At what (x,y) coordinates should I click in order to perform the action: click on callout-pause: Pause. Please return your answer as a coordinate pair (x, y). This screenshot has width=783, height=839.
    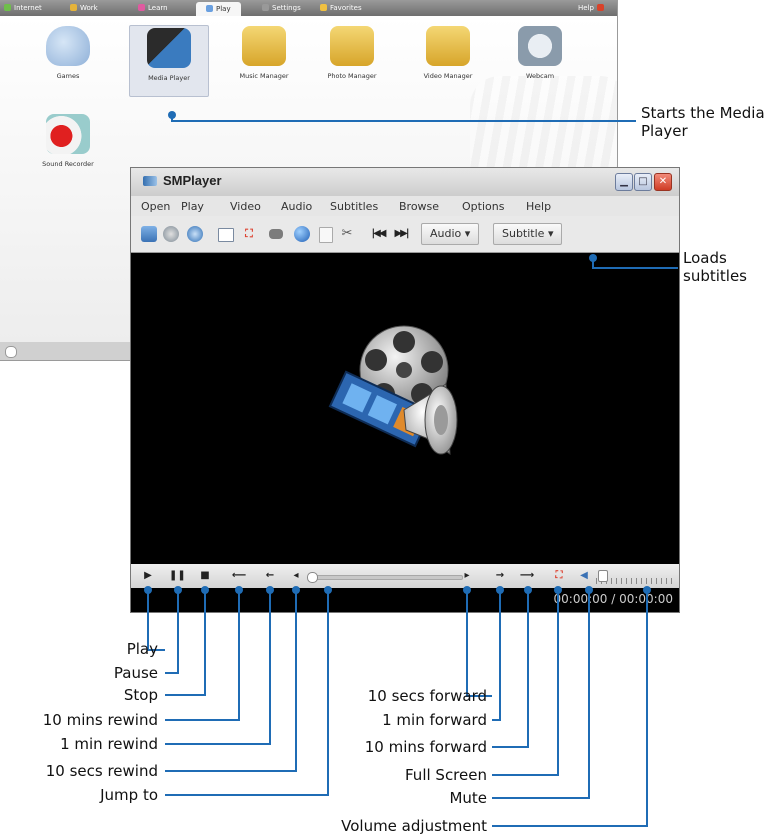
    Looking at the image, I should click on (135, 673).